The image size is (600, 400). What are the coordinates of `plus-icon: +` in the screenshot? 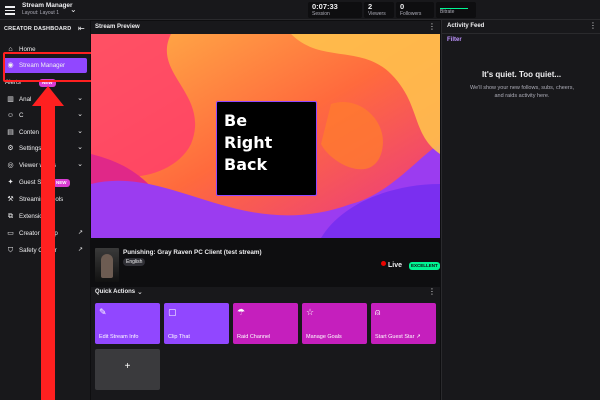 It's located at (127, 366).